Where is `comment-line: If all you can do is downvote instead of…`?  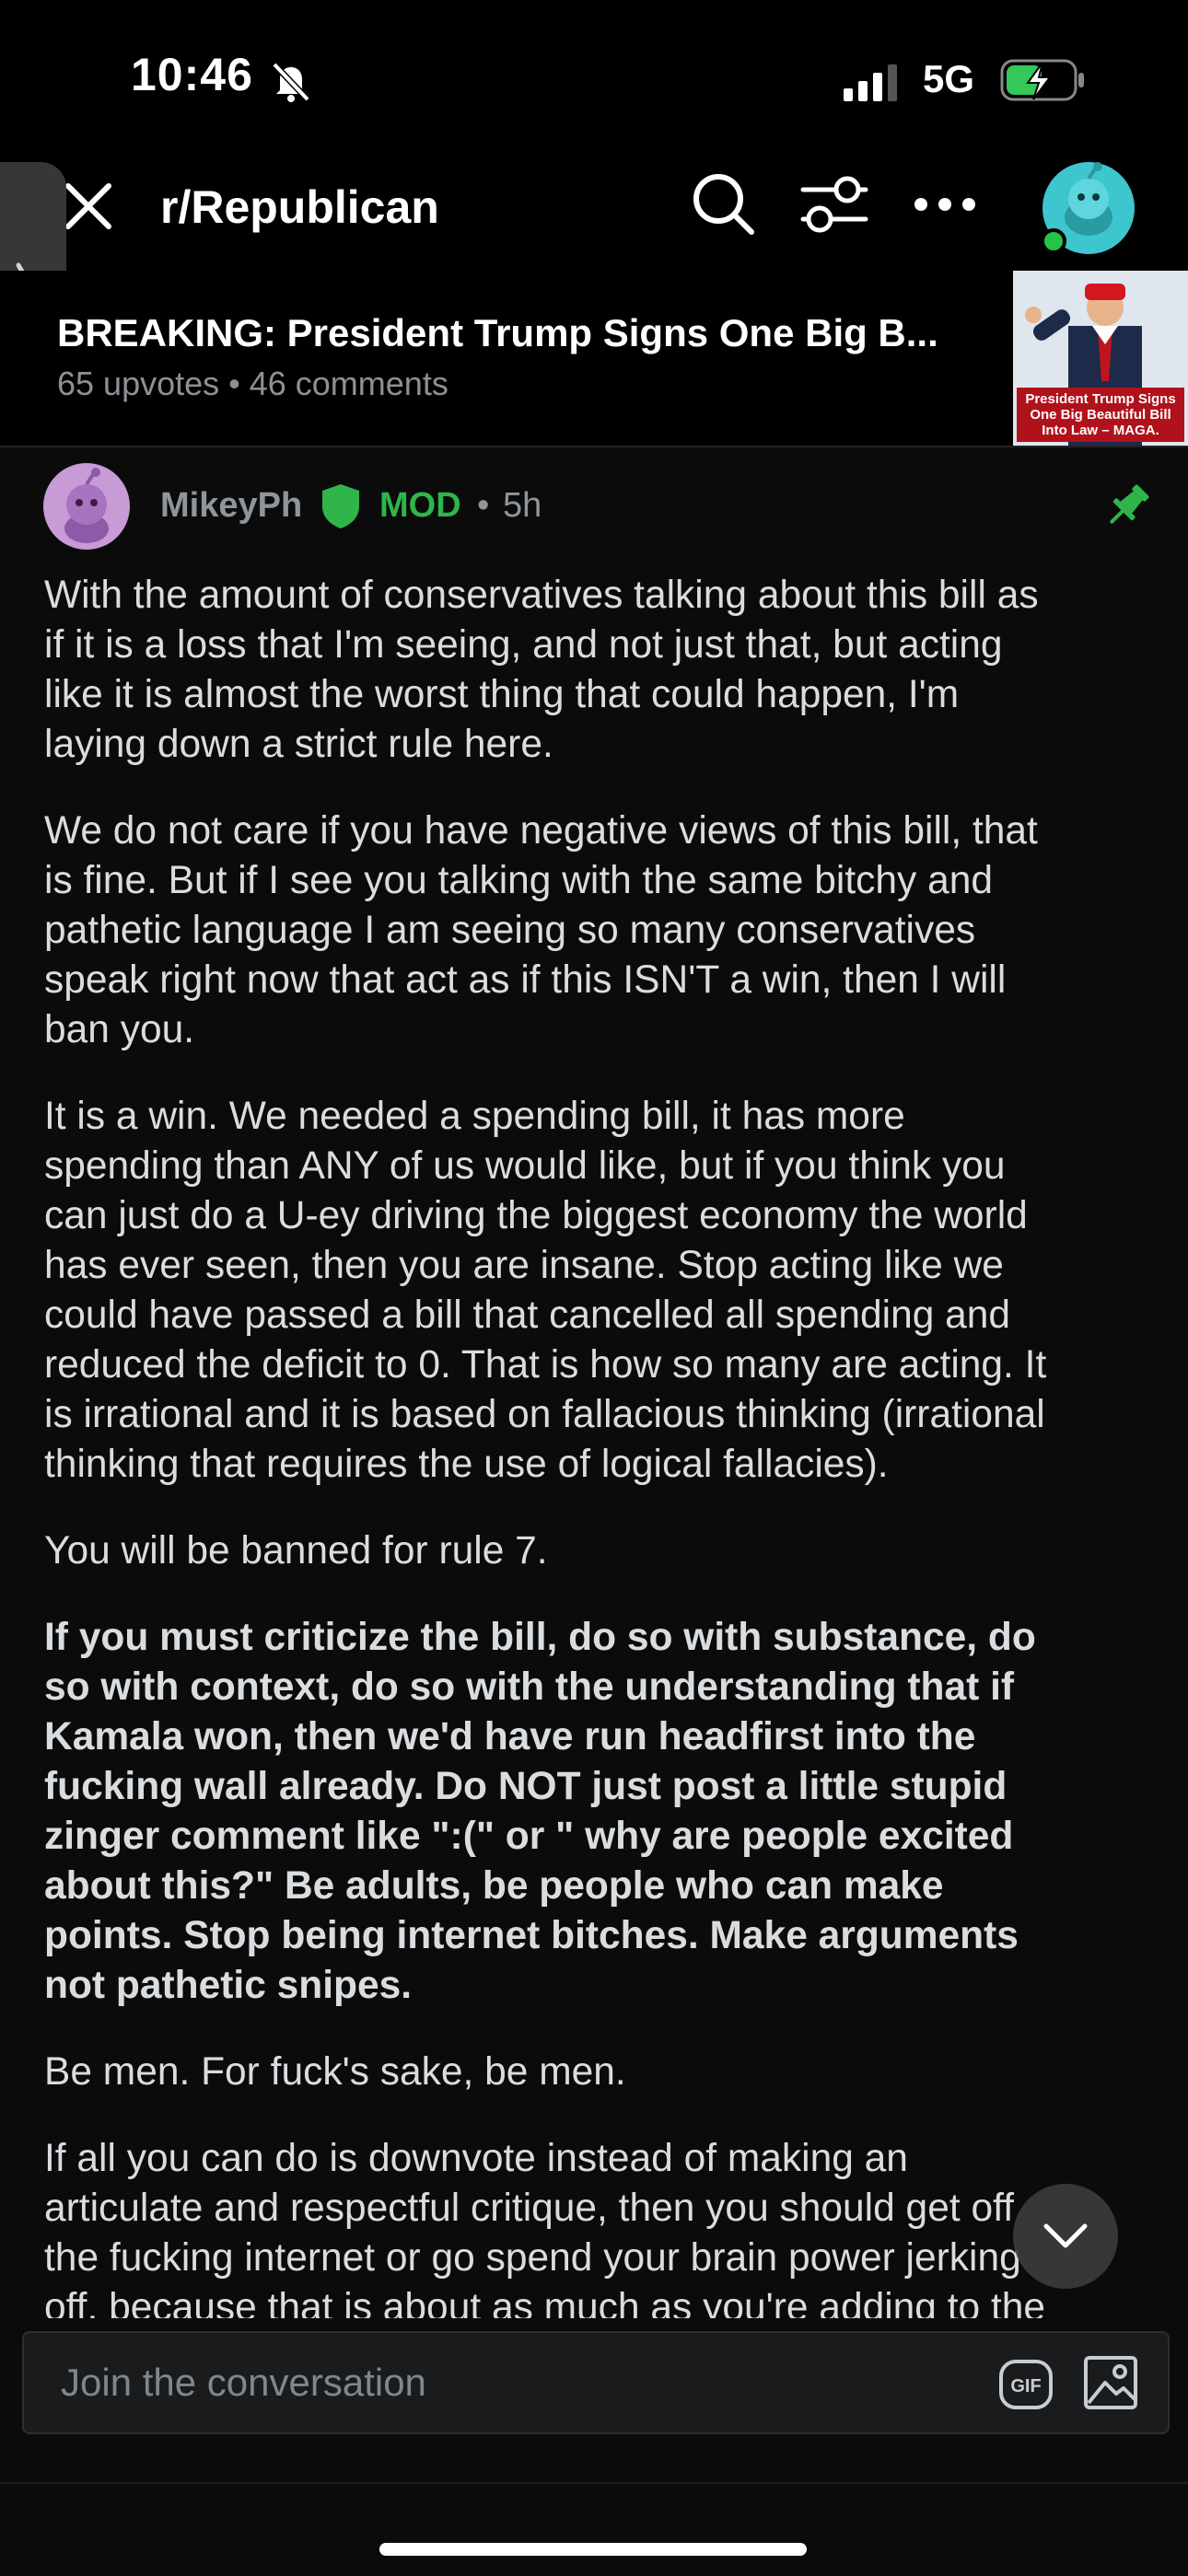
comment-line: If all you can do is downvote instead of… is located at coordinates (476, 2158).